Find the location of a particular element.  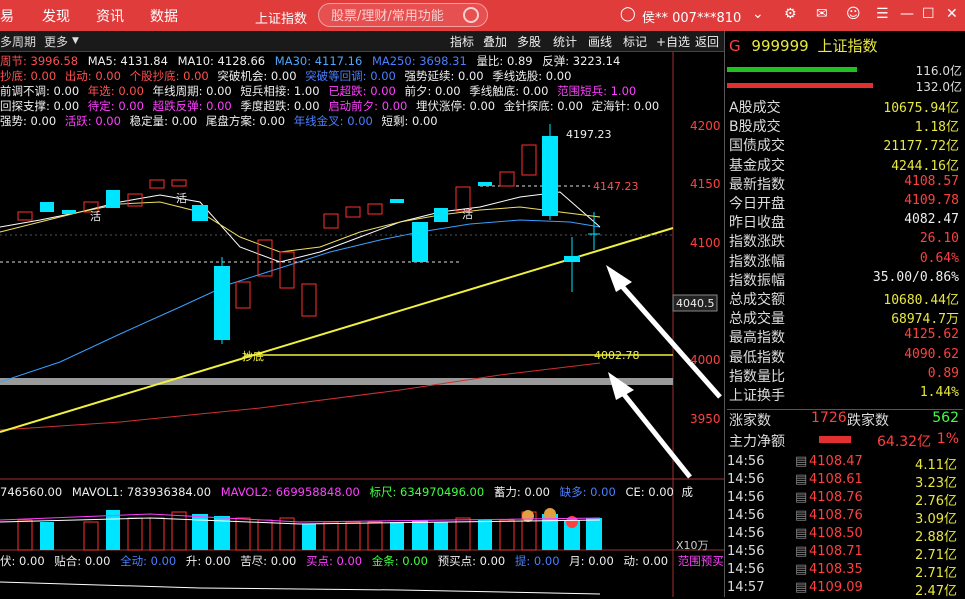

overlay-button: 叠加 is located at coordinates (495, 41).